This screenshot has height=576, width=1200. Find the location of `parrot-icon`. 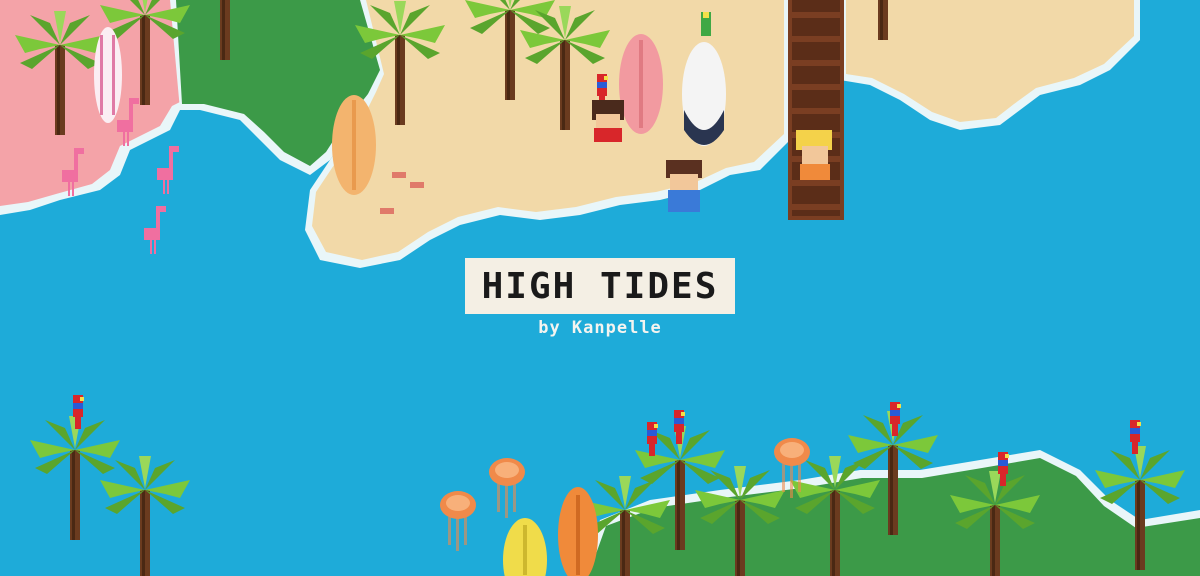

parrot-icon is located at coordinates (706, 24).